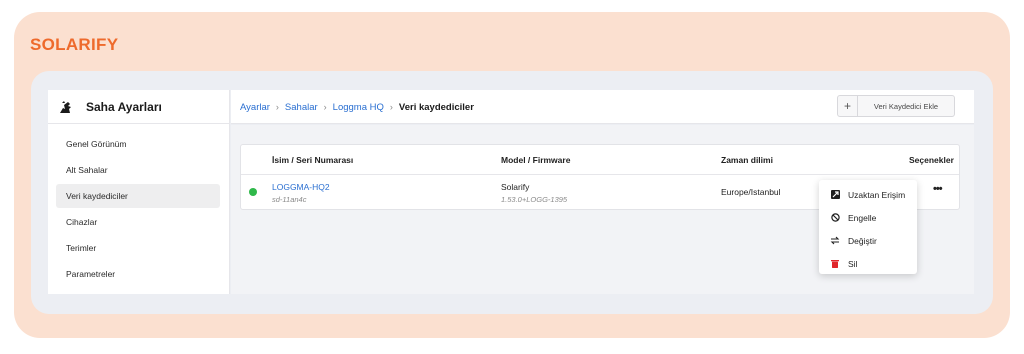 This screenshot has width=1024, height=354. I want to click on menu-item-remote-access: Uzaktan Erişim, so click(868, 194).